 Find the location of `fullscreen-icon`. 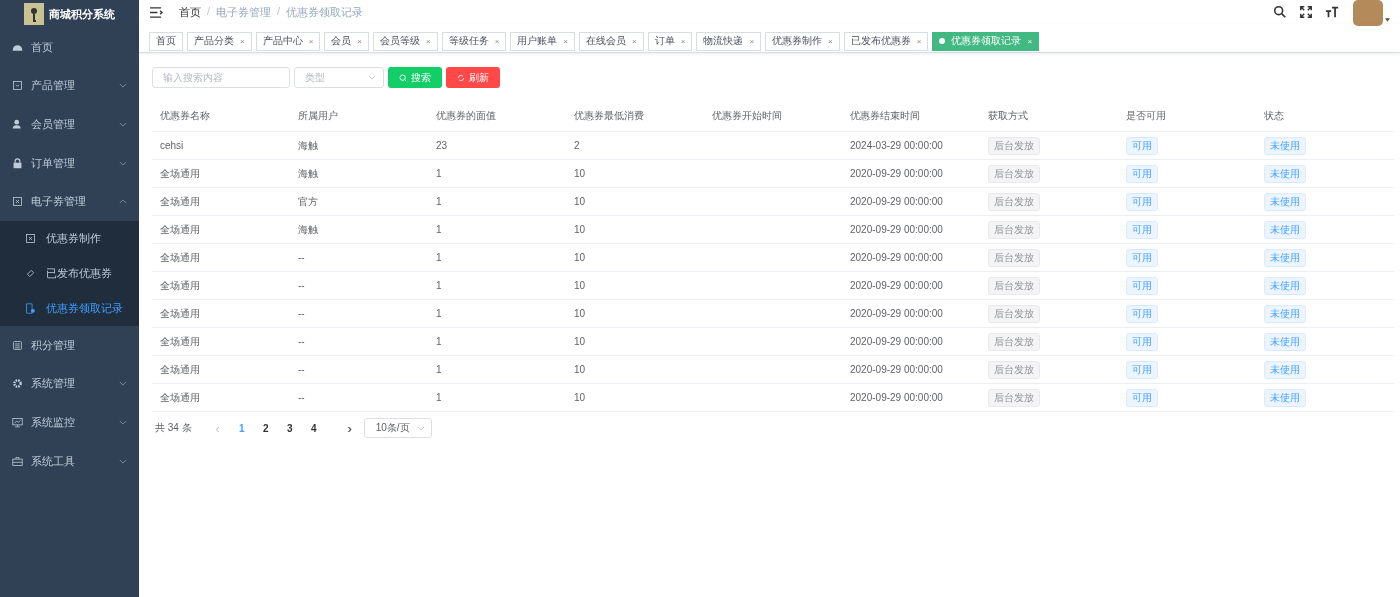

fullscreen-icon is located at coordinates (1306, 12).